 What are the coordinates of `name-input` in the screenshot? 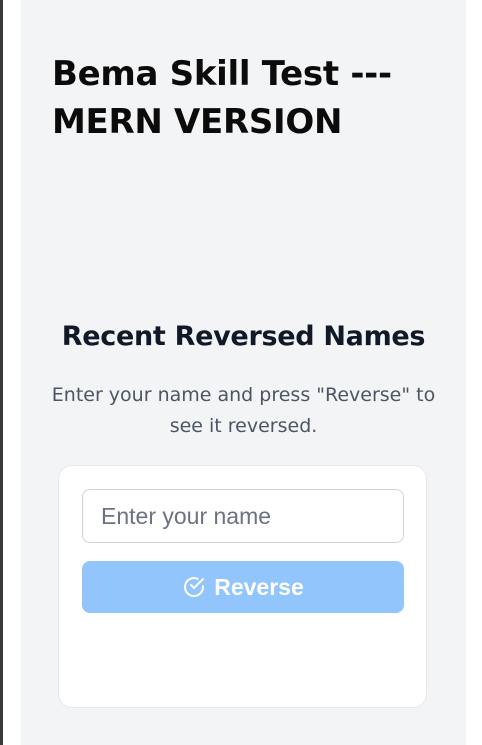 It's located at (243, 516).